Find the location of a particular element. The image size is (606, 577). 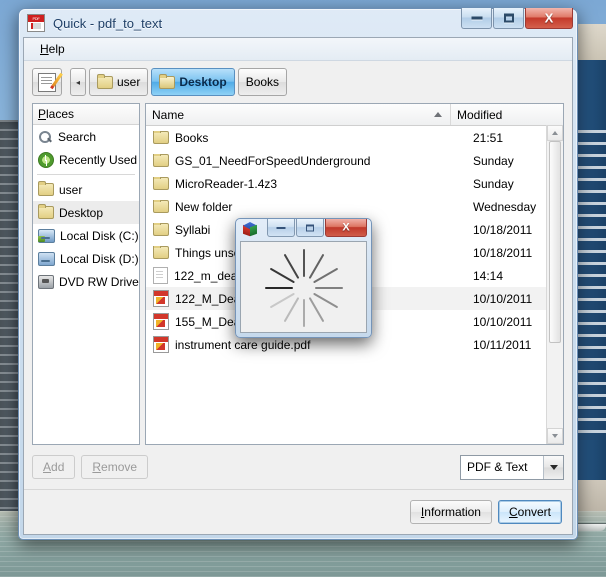

chevron-left-icon: ◂ is located at coordinates (77, 82).